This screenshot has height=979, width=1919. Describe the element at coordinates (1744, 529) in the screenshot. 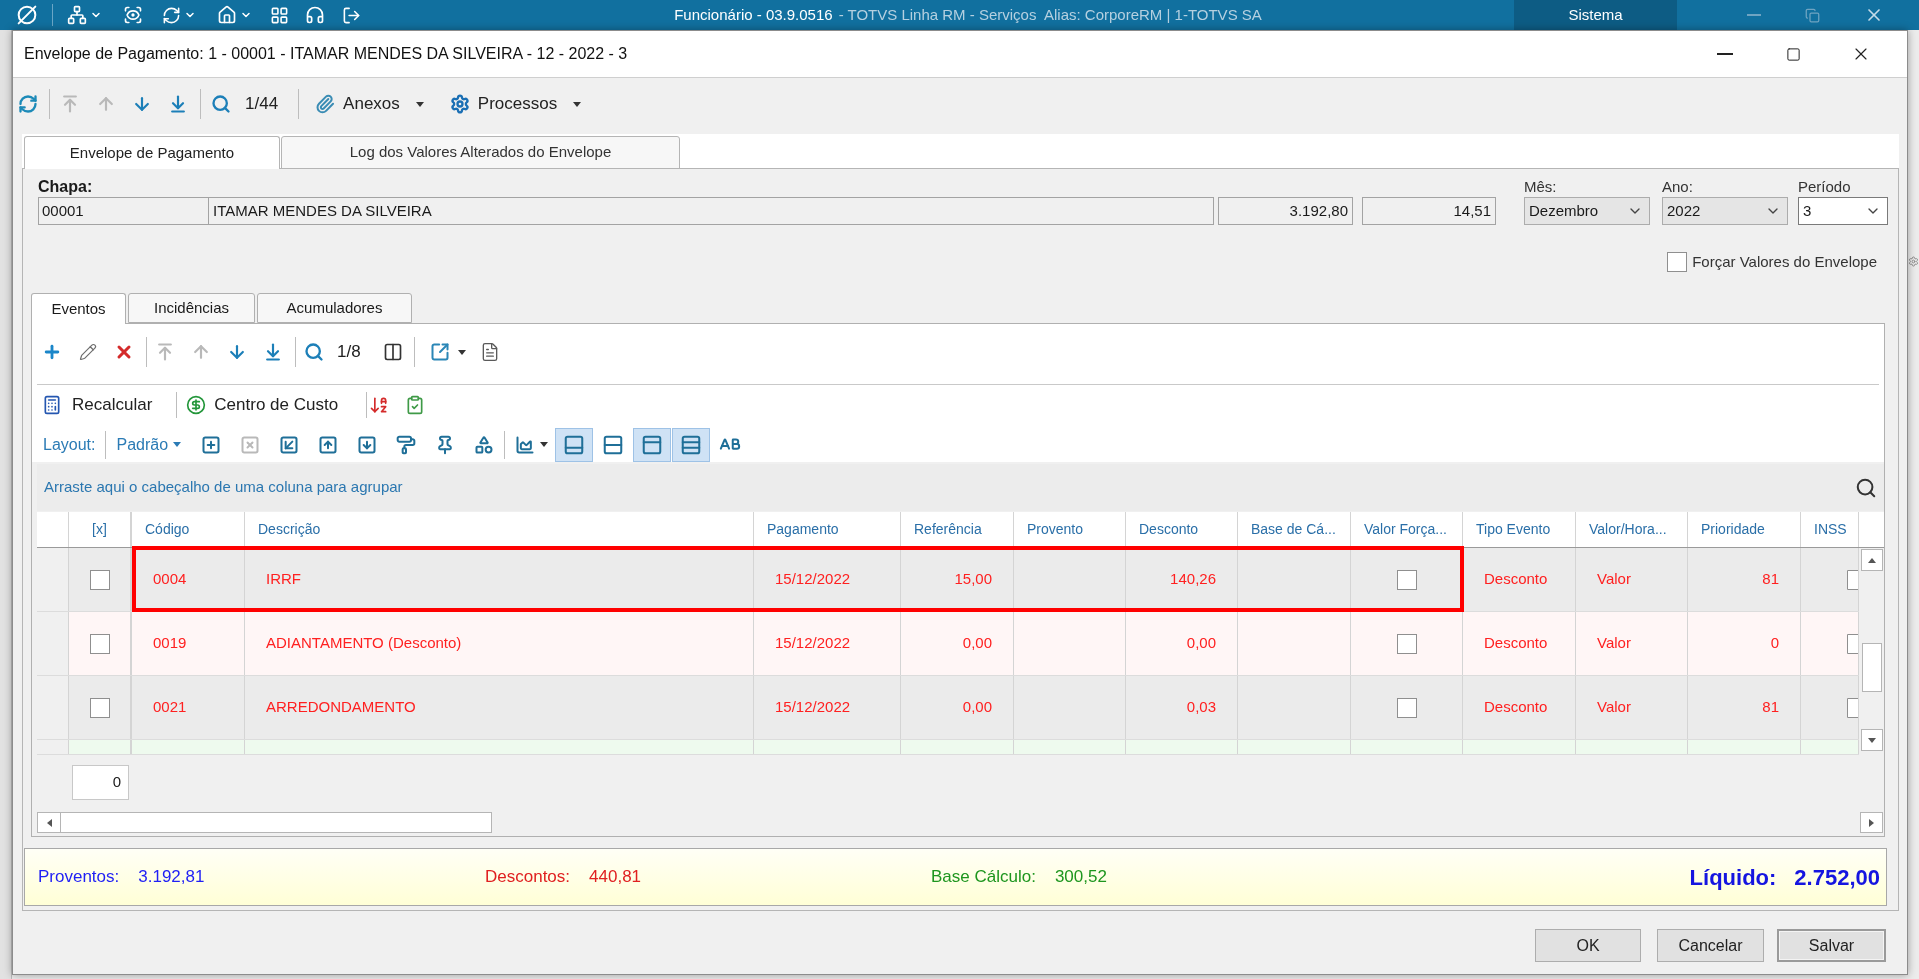

I see `column-header: Prioridade` at that location.